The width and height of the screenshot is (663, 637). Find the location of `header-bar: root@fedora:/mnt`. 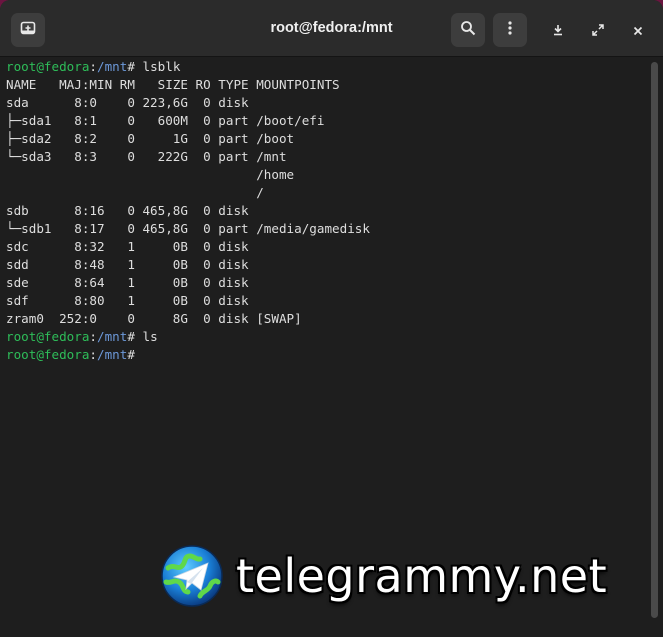

header-bar: root@fedora:/mnt is located at coordinates (331, 28).